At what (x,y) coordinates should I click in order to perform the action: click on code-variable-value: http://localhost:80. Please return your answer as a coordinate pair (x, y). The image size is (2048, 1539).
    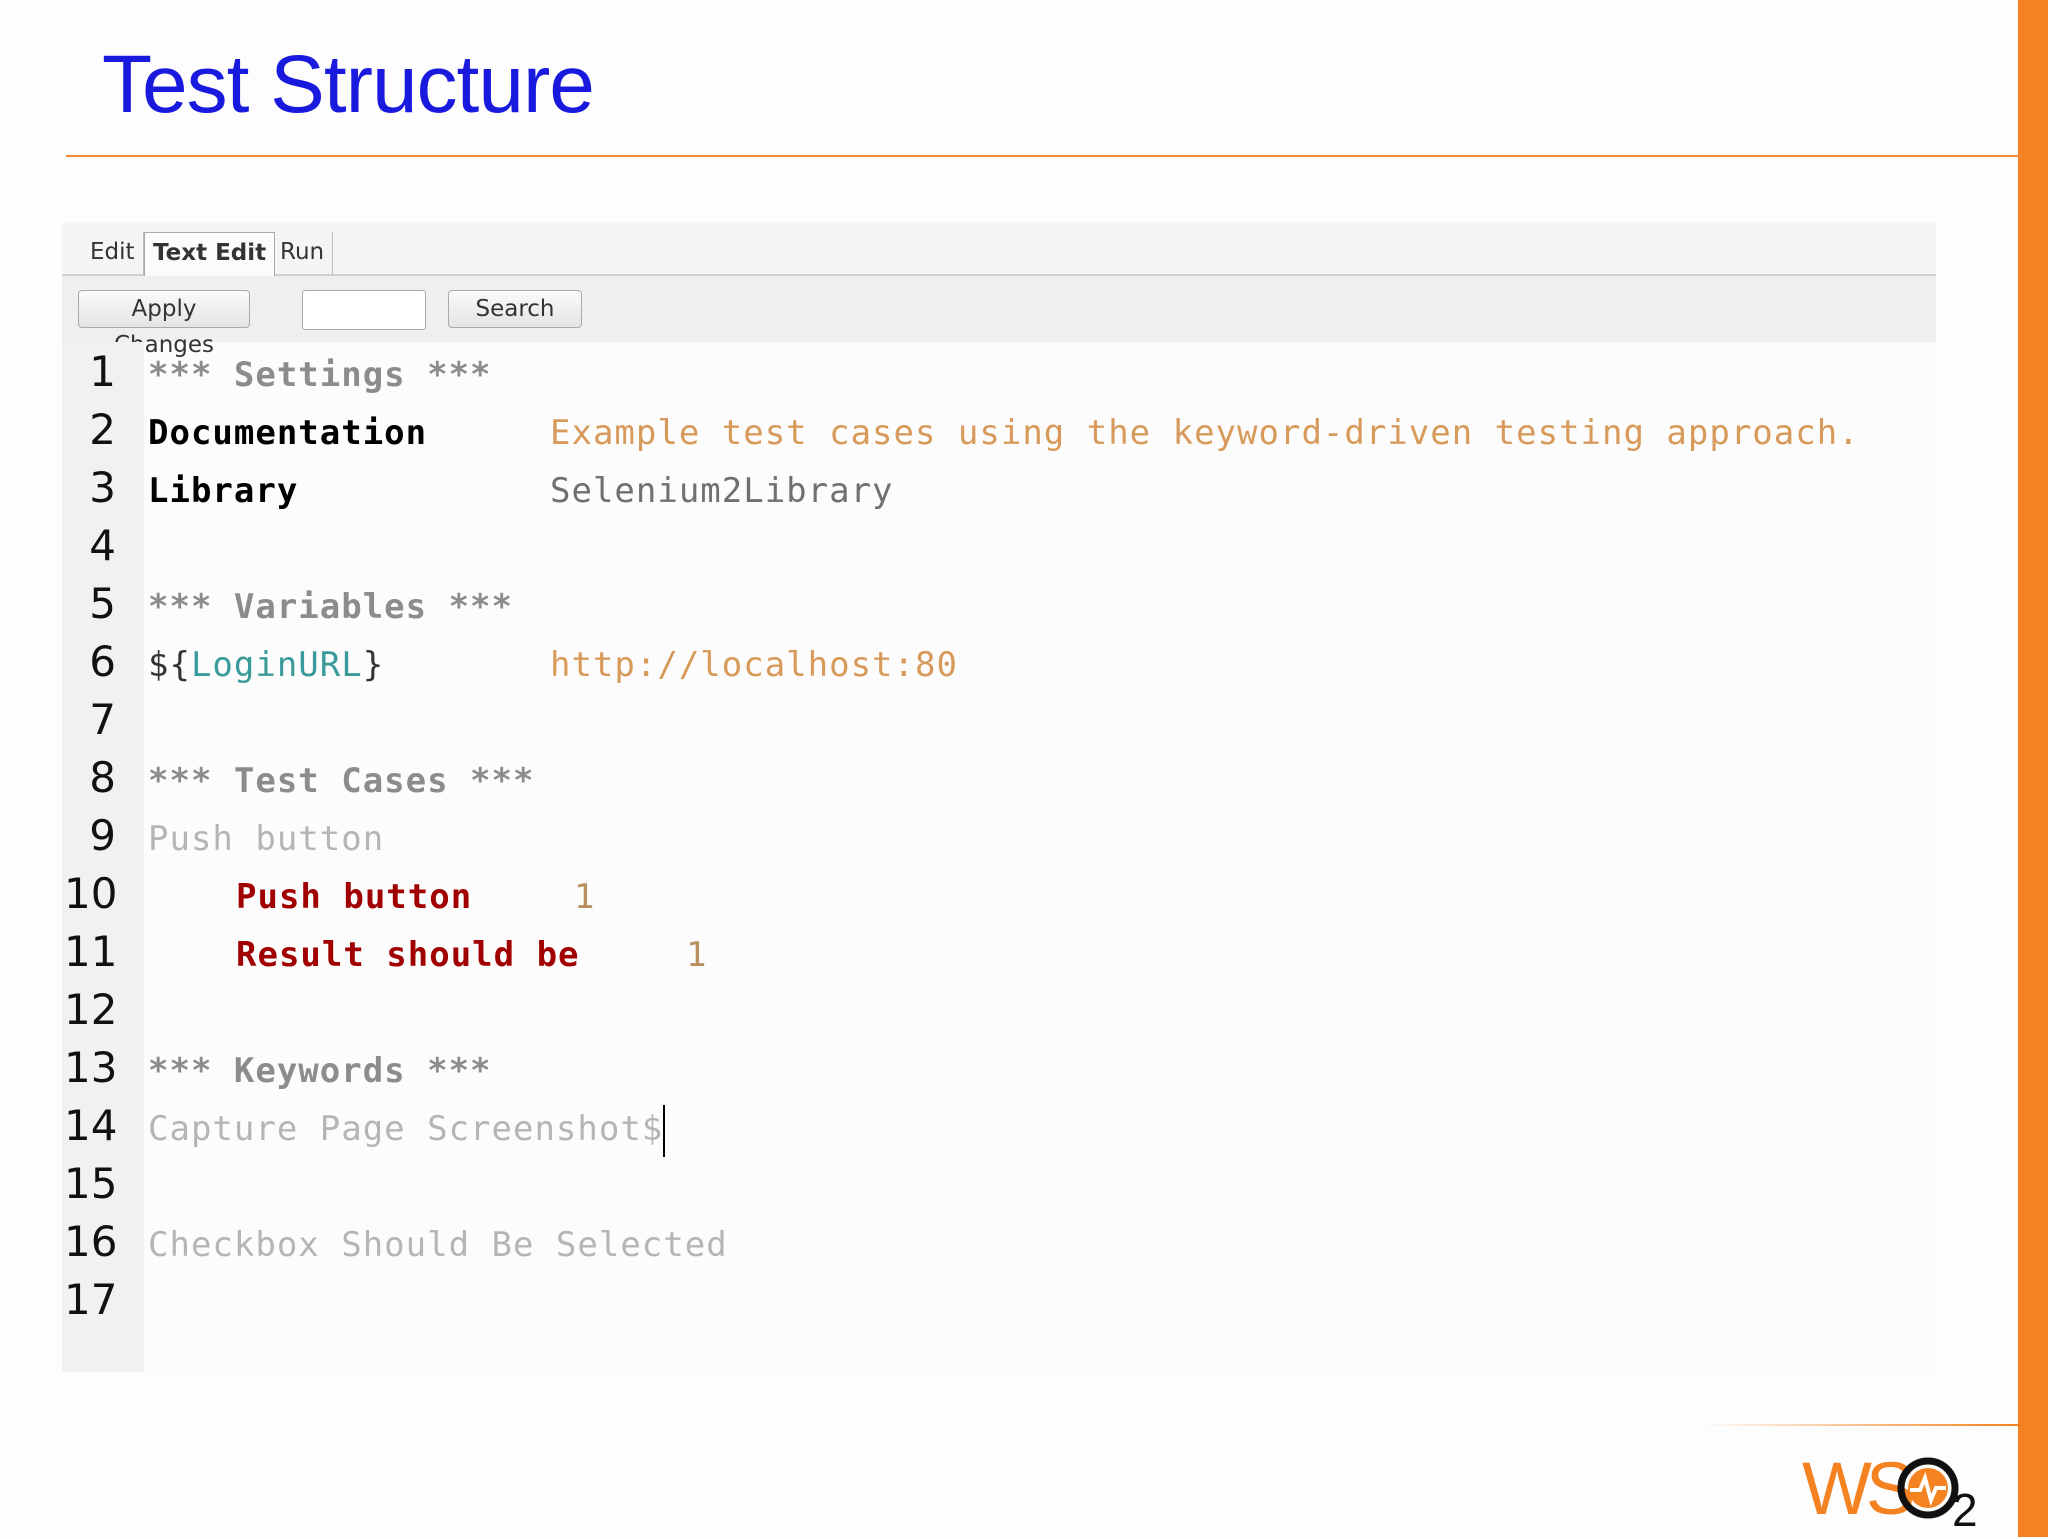
    Looking at the image, I should click on (754, 665).